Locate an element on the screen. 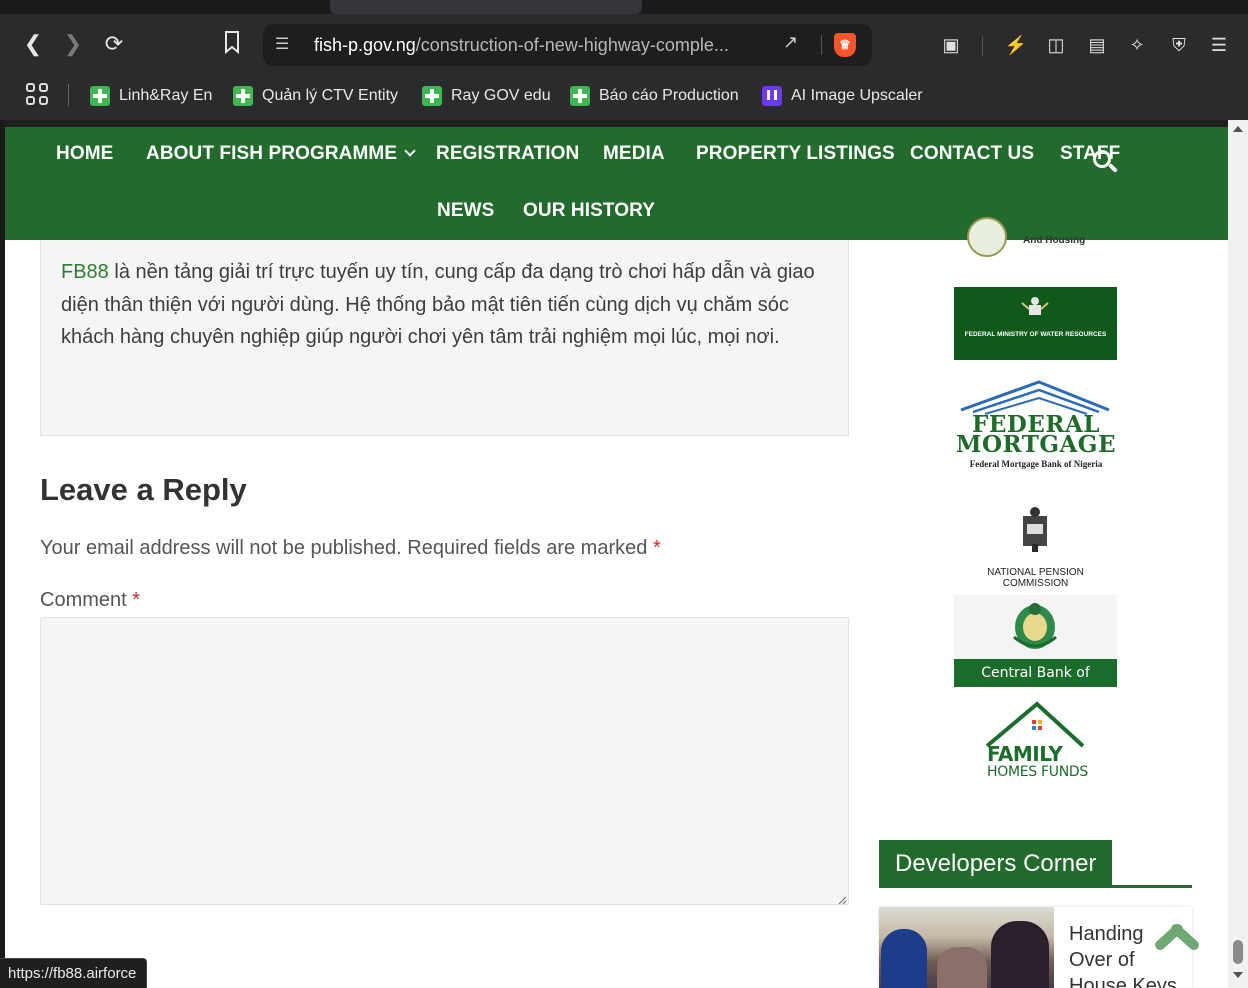 This screenshot has width=1248, height=988. ffh-line2: HOMES FUNDS is located at coordinates (1037, 772).